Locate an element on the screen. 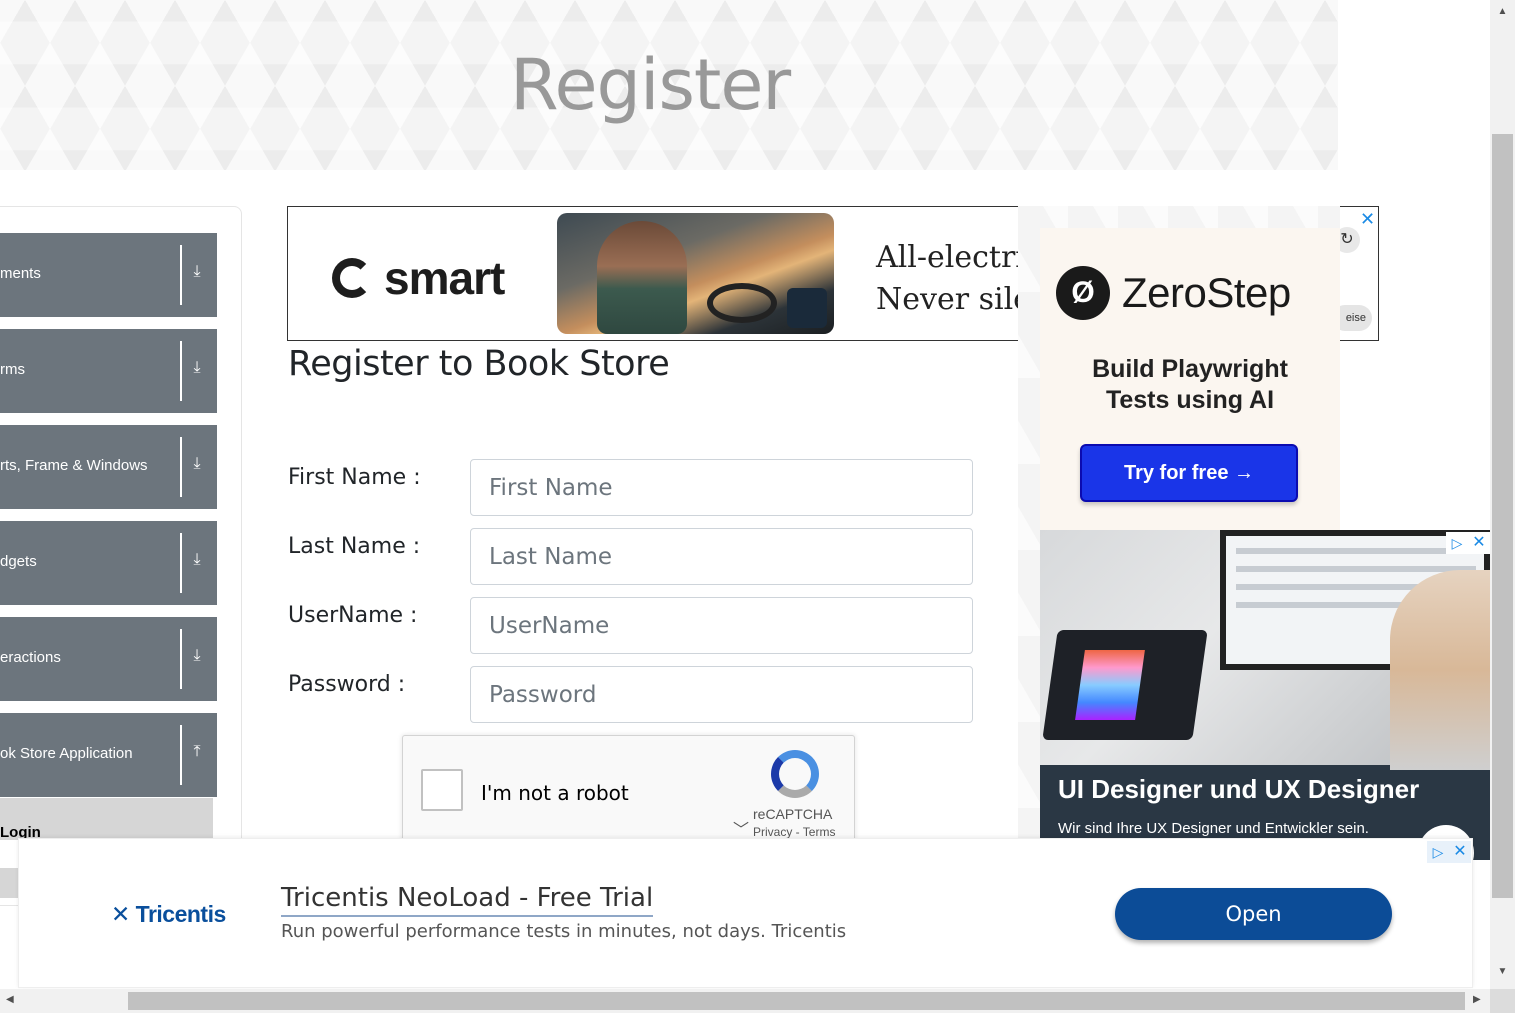 The height and width of the screenshot is (1013, 1515). sidebar-group-label: rts, Frame & Windows is located at coordinates (74, 465).